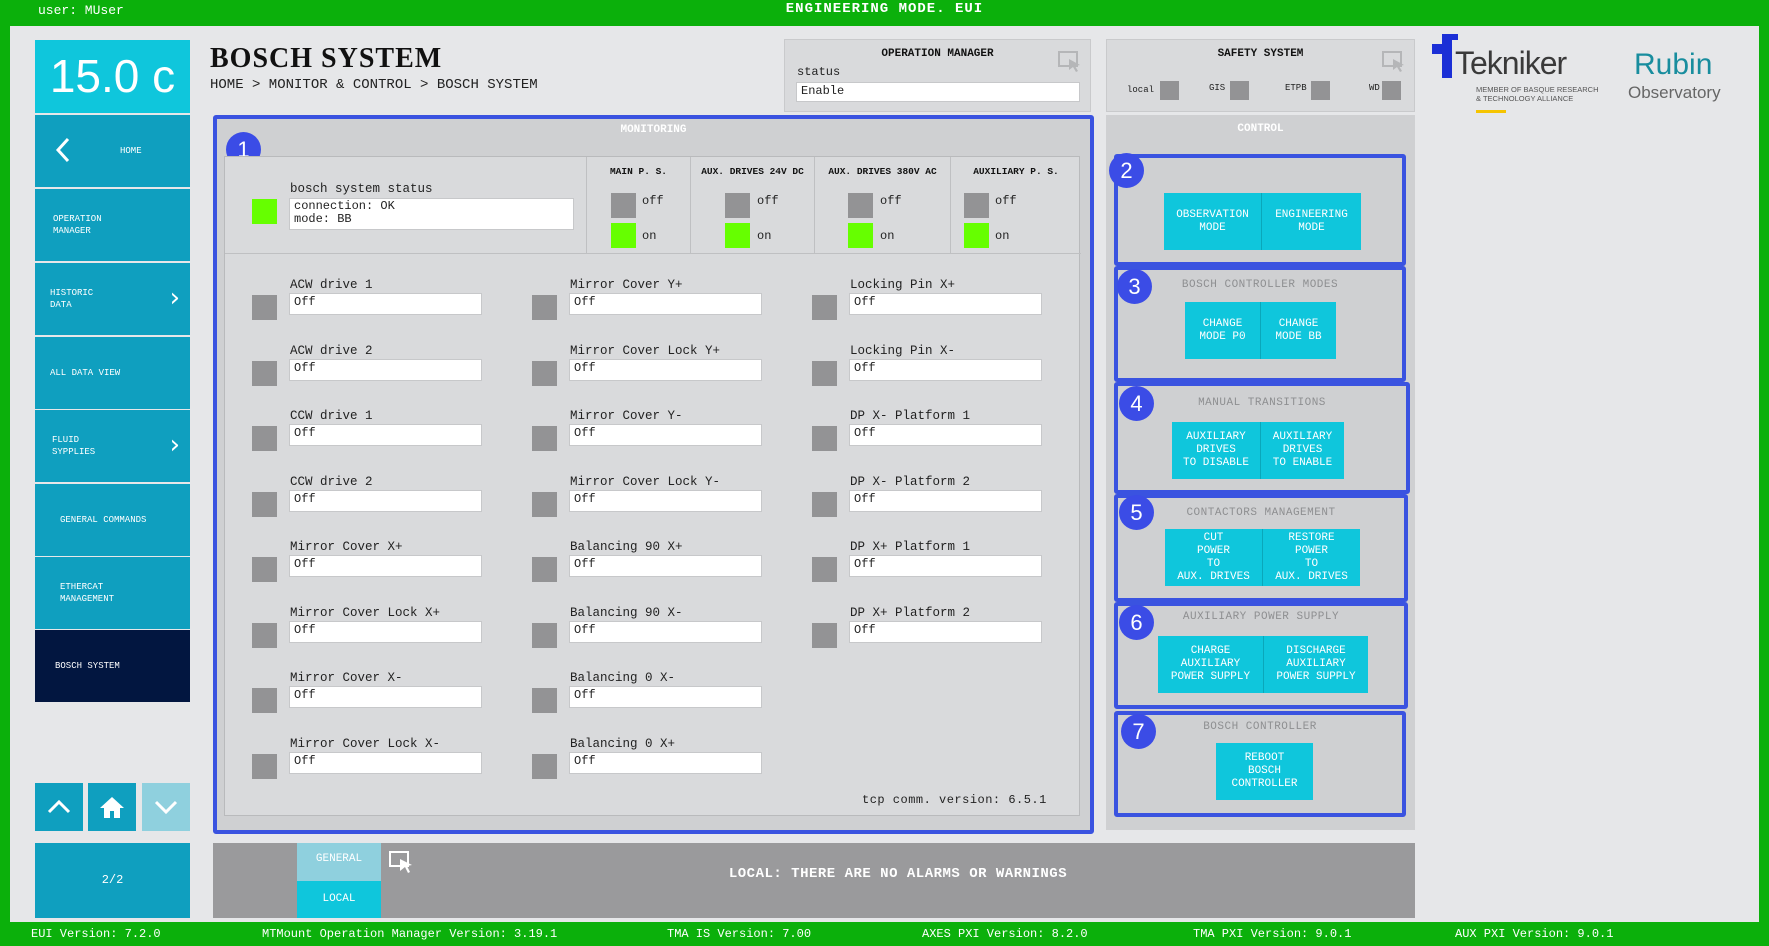 The height and width of the screenshot is (946, 1769). I want to click on bosch-controller-heading: BOSCH CONTROLLER, so click(1260, 727).